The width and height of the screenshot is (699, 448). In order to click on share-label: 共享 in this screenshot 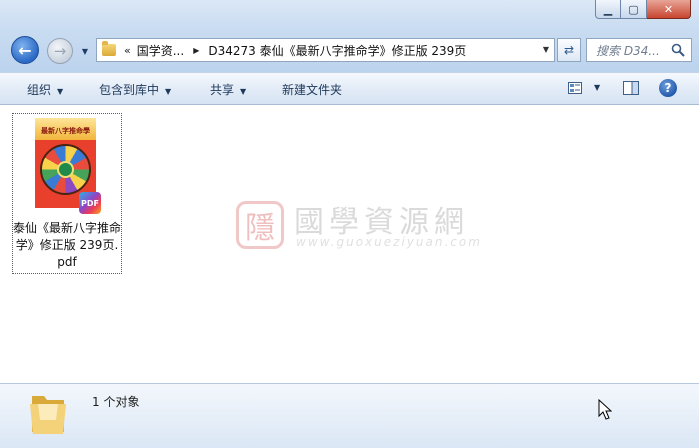, I will do `click(222, 90)`.